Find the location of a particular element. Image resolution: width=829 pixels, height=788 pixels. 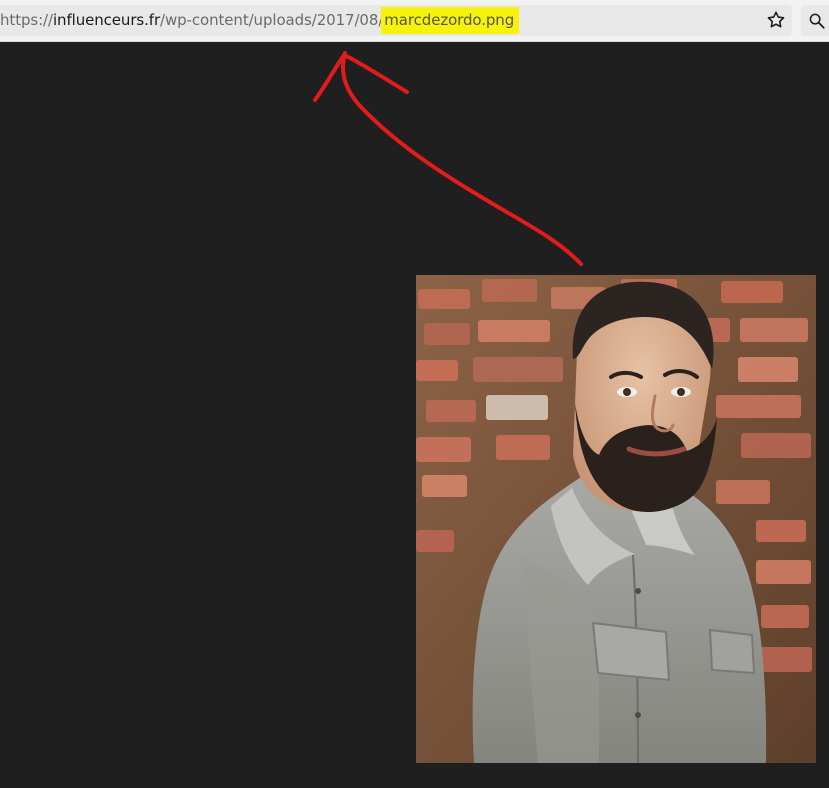

star-icon is located at coordinates (776, 19).